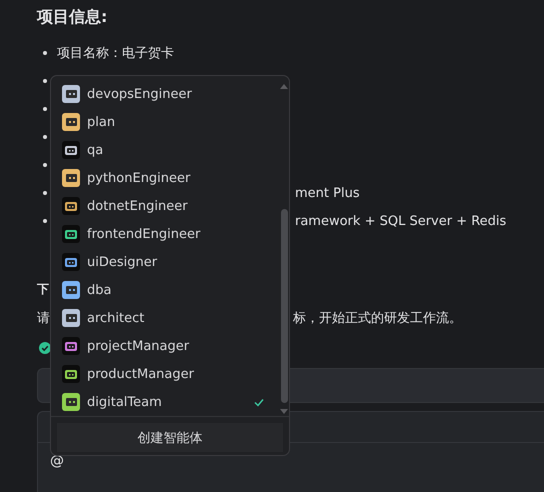 The width and height of the screenshot is (544, 492). What do you see at coordinates (43, 319) in the screenshot?
I see `paragraph-text: 请` at bounding box center [43, 319].